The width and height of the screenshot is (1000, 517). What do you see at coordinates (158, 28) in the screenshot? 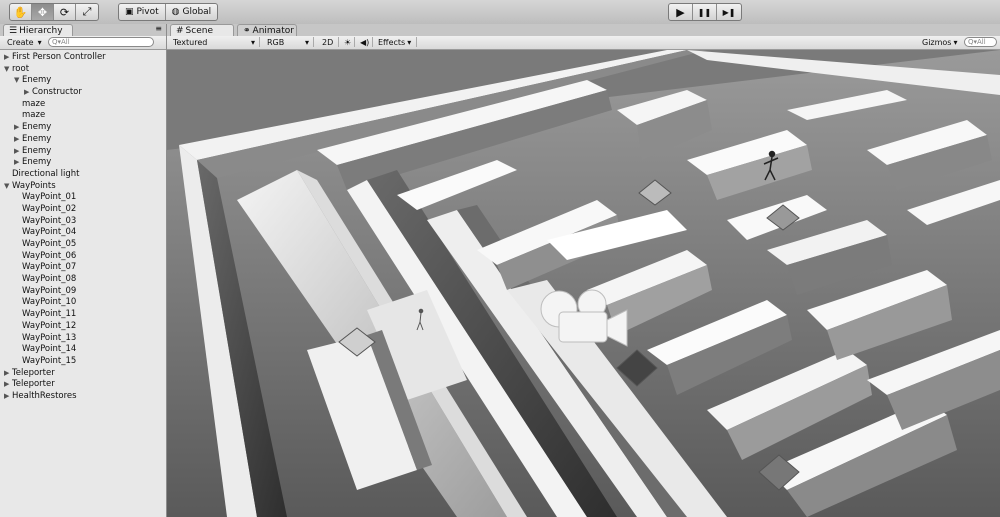
I see `panel-menu-icon: ≡` at bounding box center [158, 28].